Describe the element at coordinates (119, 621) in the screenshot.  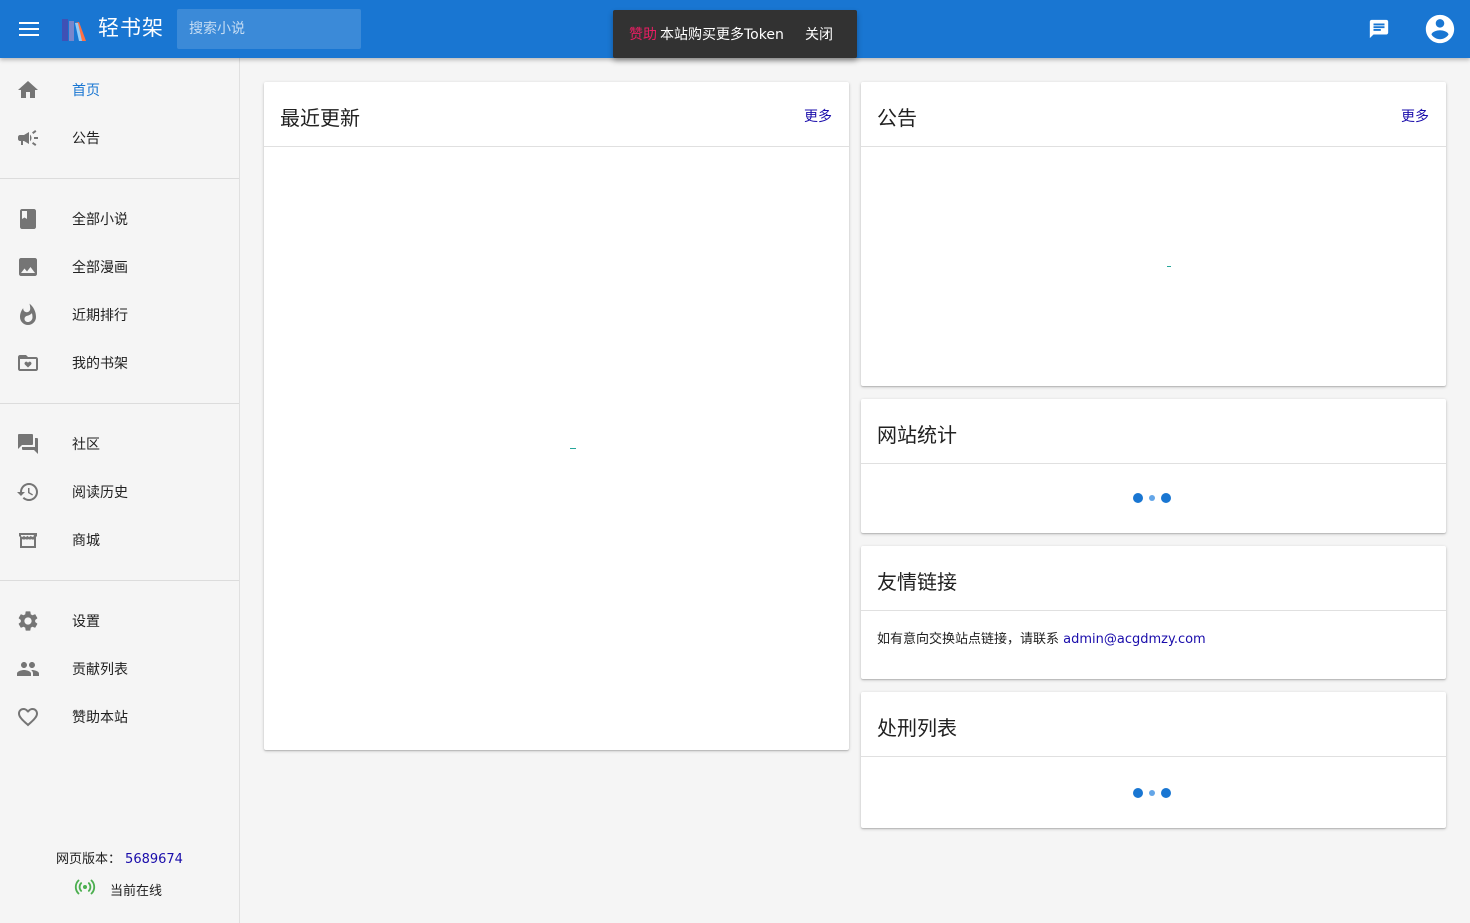
I see `sidebar-item-settings: 设置` at that location.